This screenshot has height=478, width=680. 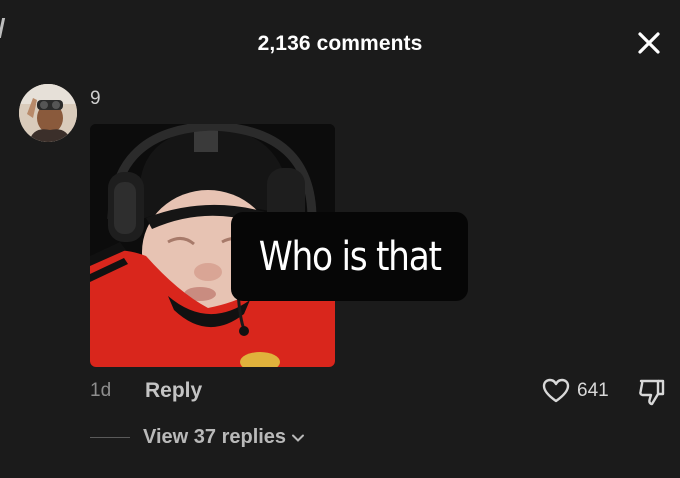 I want to click on sticker-text: Who is that, so click(x=350, y=256).